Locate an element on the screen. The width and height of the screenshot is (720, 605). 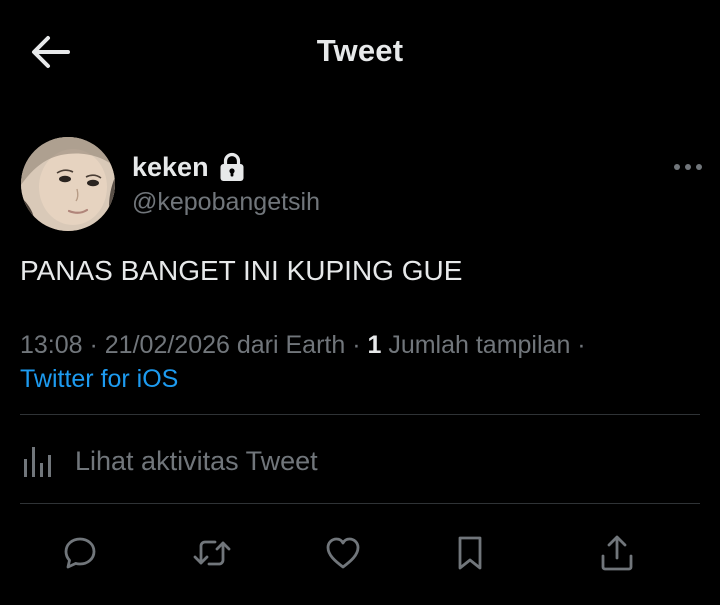
tweet-text: PANAS BANGET INI KUPING GUE is located at coordinates (241, 270).